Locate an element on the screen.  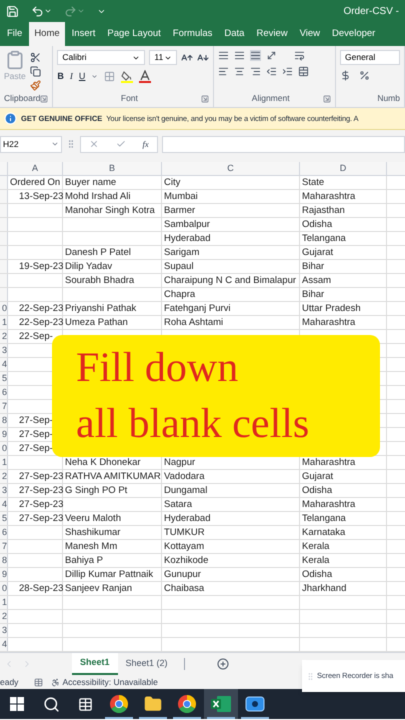
search-icon is located at coordinates (51, 704).